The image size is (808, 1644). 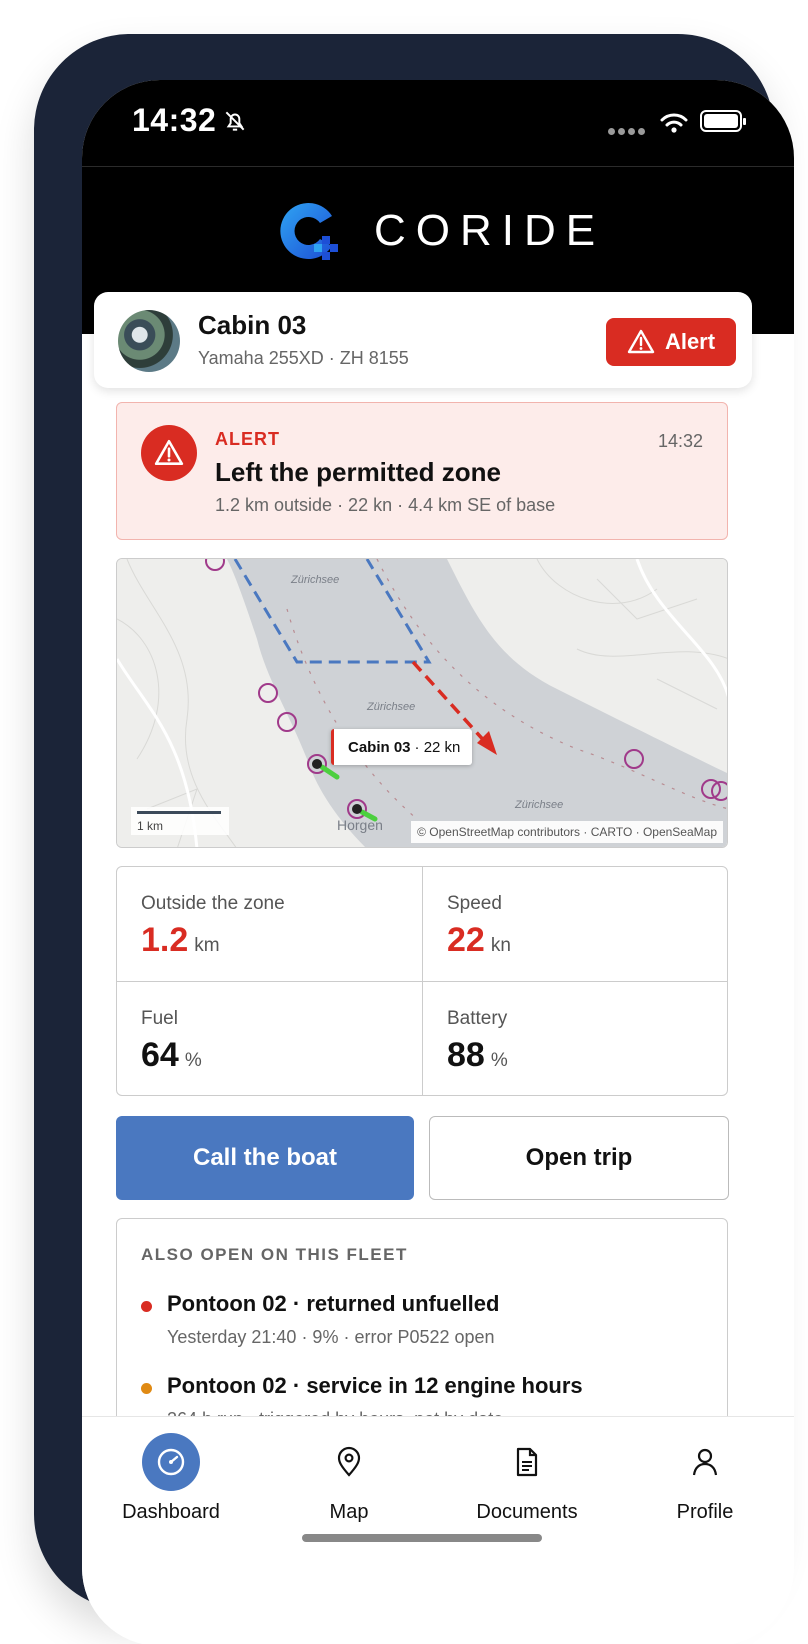 What do you see at coordinates (437, 747) in the screenshot?
I see `tooltip-speed: · 22 kn` at bounding box center [437, 747].